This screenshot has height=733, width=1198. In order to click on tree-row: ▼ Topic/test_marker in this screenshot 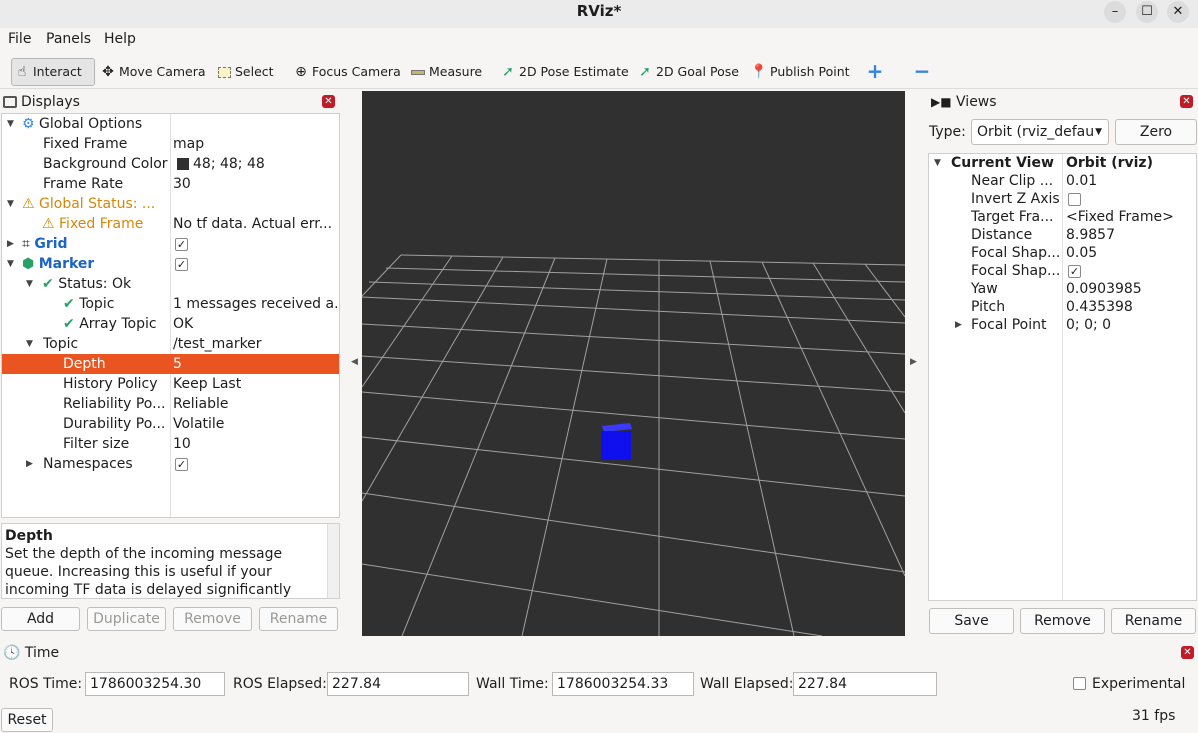, I will do `click(170, 344)`.